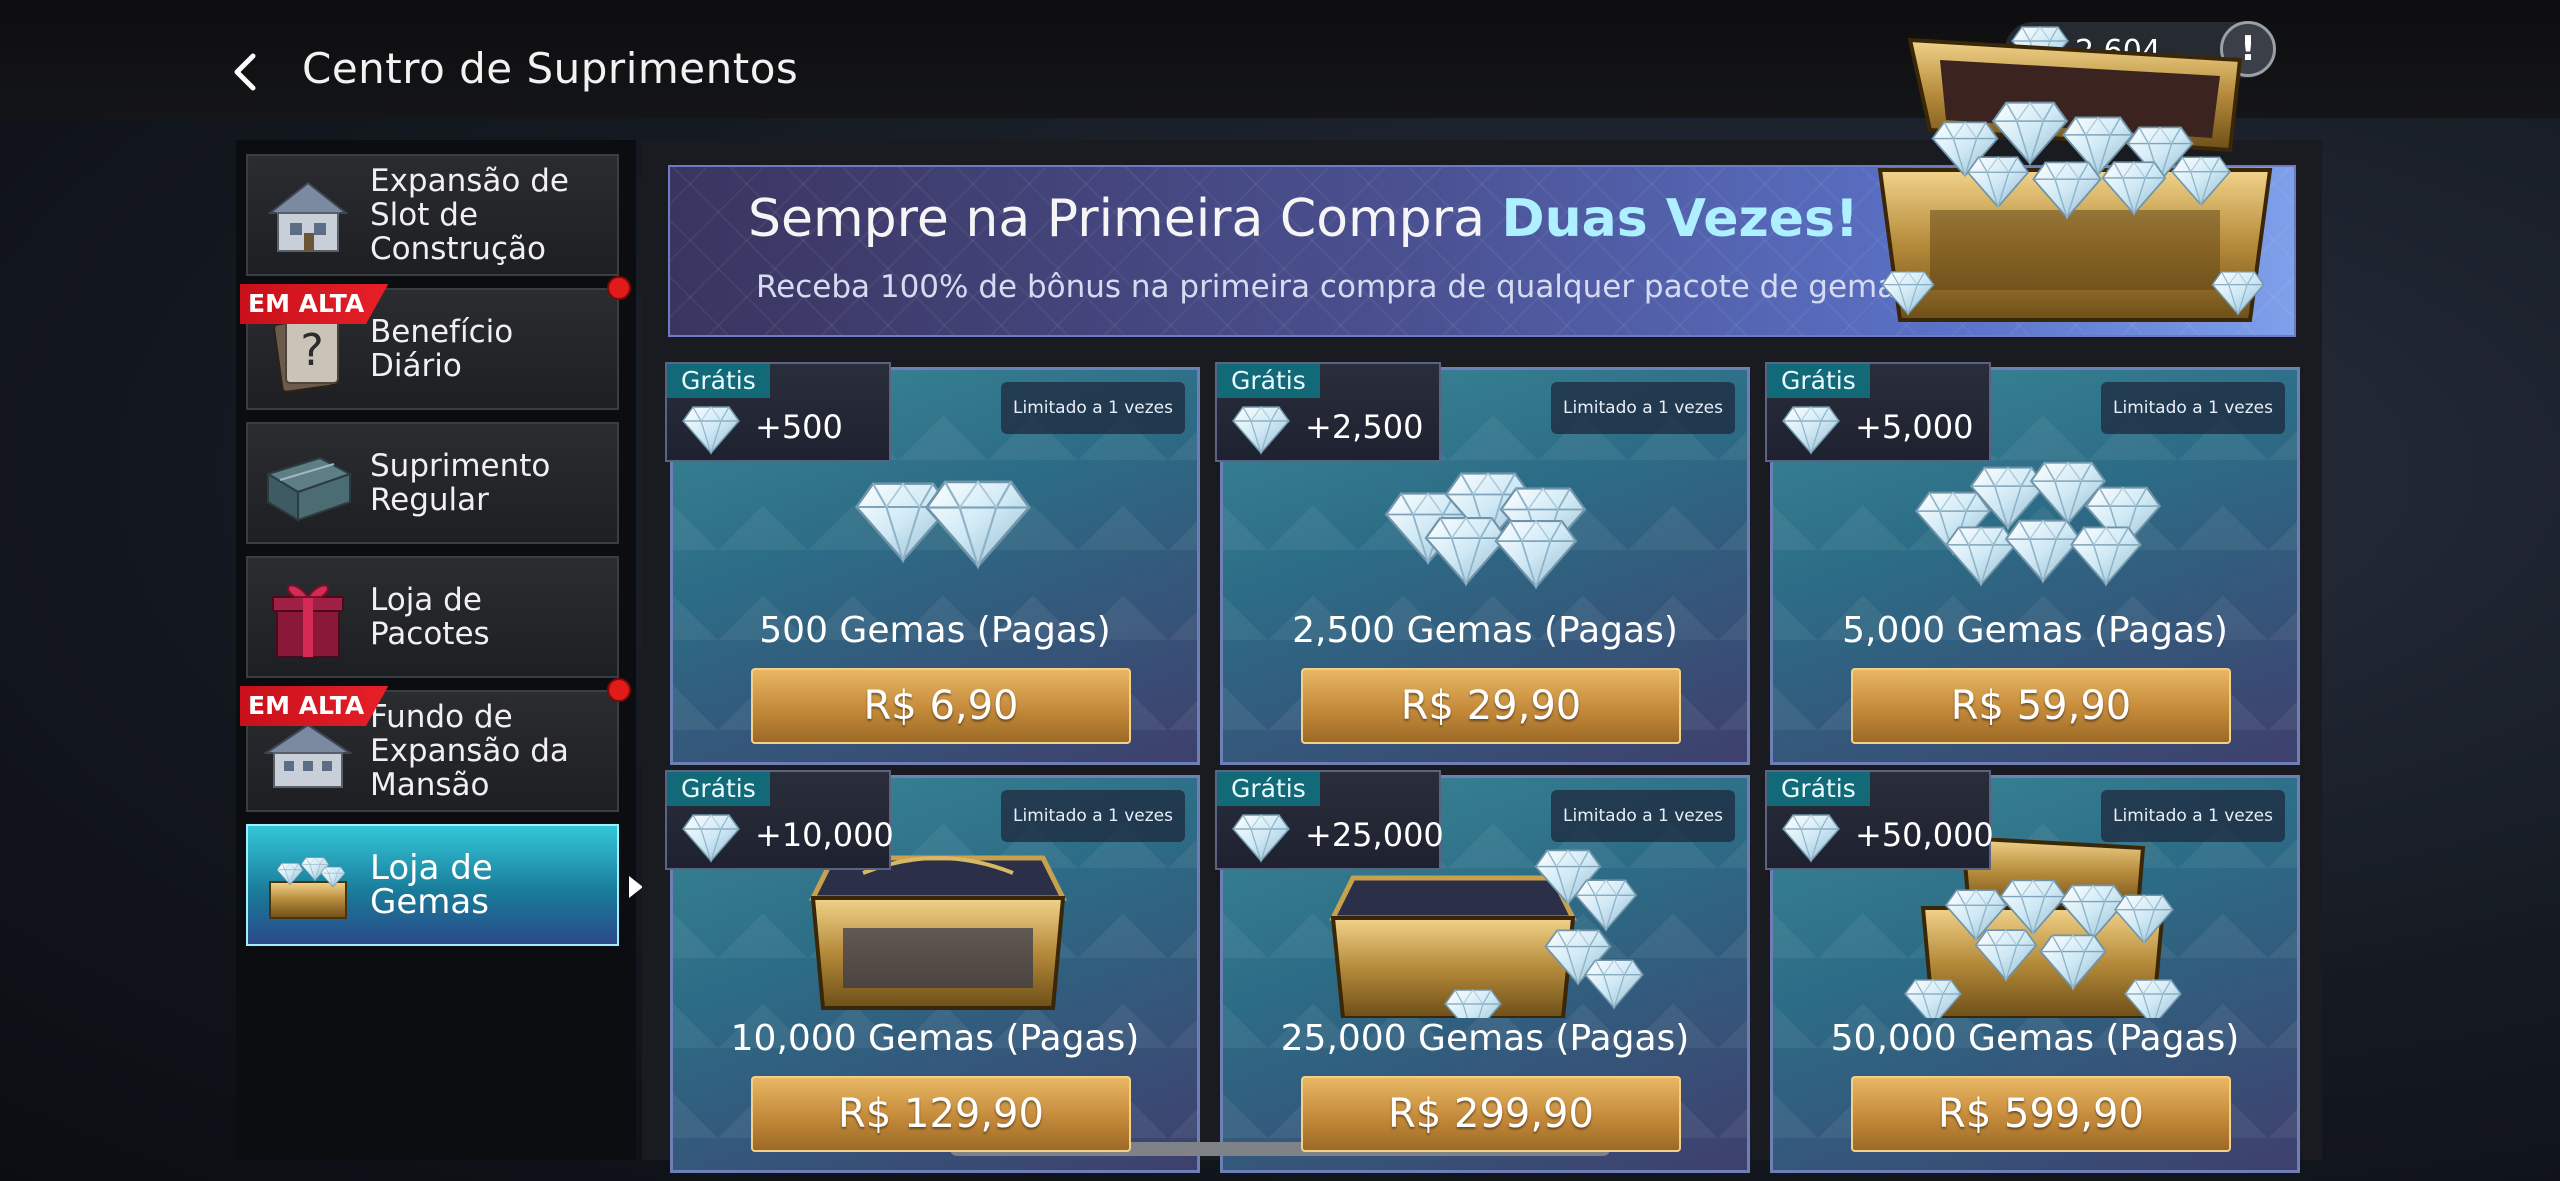 This screenshot has width=2560, height=1181. I want to click on bonus-amount: +5,000, so click(1914, 427).